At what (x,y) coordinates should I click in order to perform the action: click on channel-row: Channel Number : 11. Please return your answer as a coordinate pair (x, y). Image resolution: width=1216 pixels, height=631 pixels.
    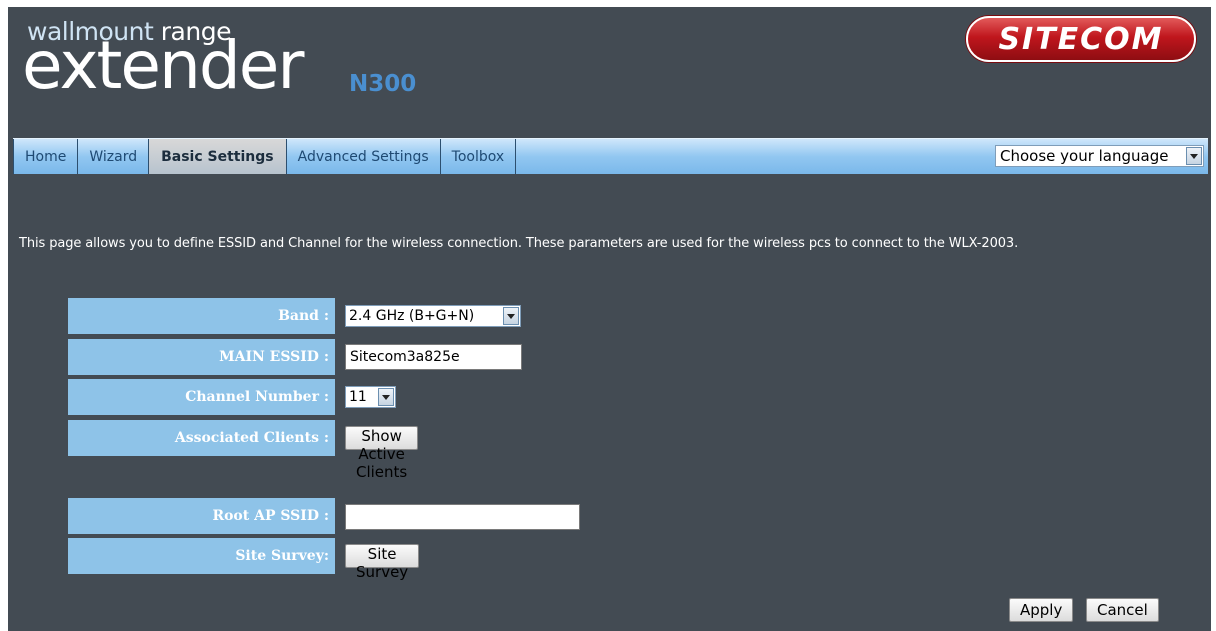
    Looking at the image, I should click on (232, 397).